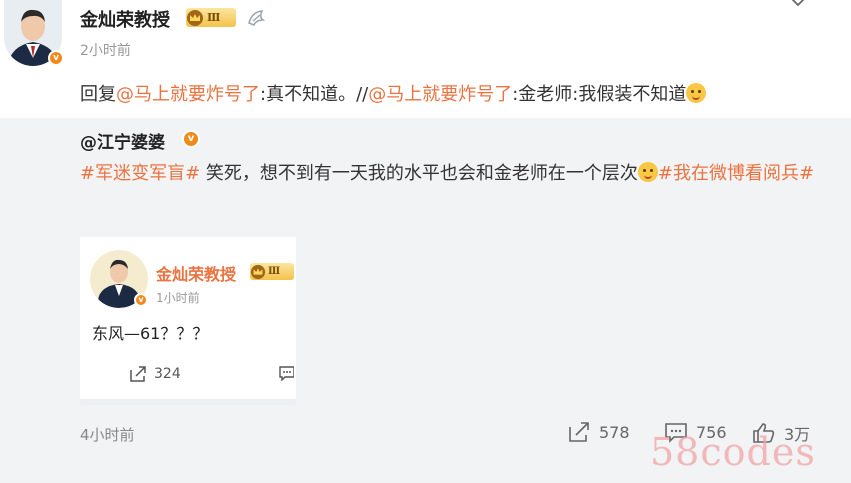 This screenshot has width=851, height=483. I want to click on card-author-name: 金灿荣教授, so click(196, 274).